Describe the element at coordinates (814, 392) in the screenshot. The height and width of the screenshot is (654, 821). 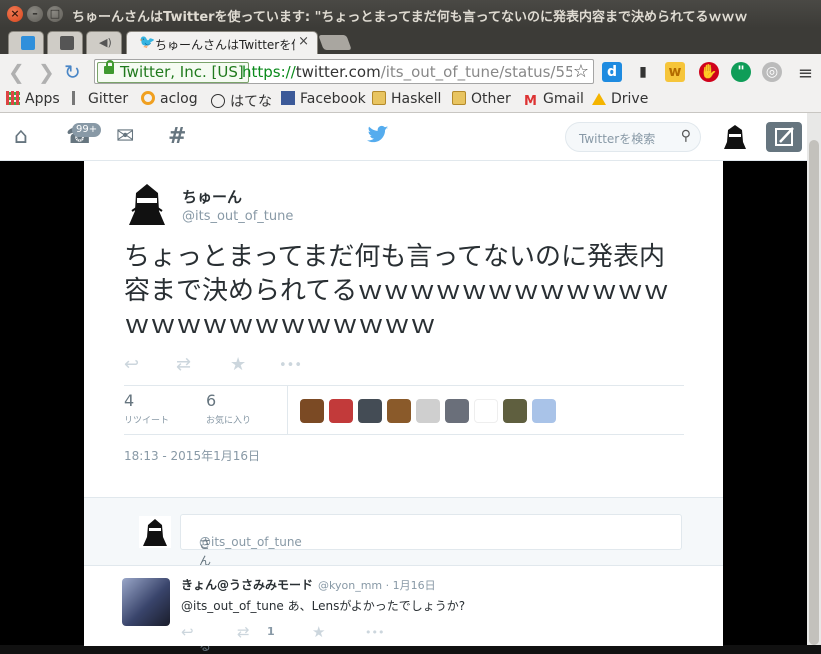
I see `scrollbar-thumb` at that location.